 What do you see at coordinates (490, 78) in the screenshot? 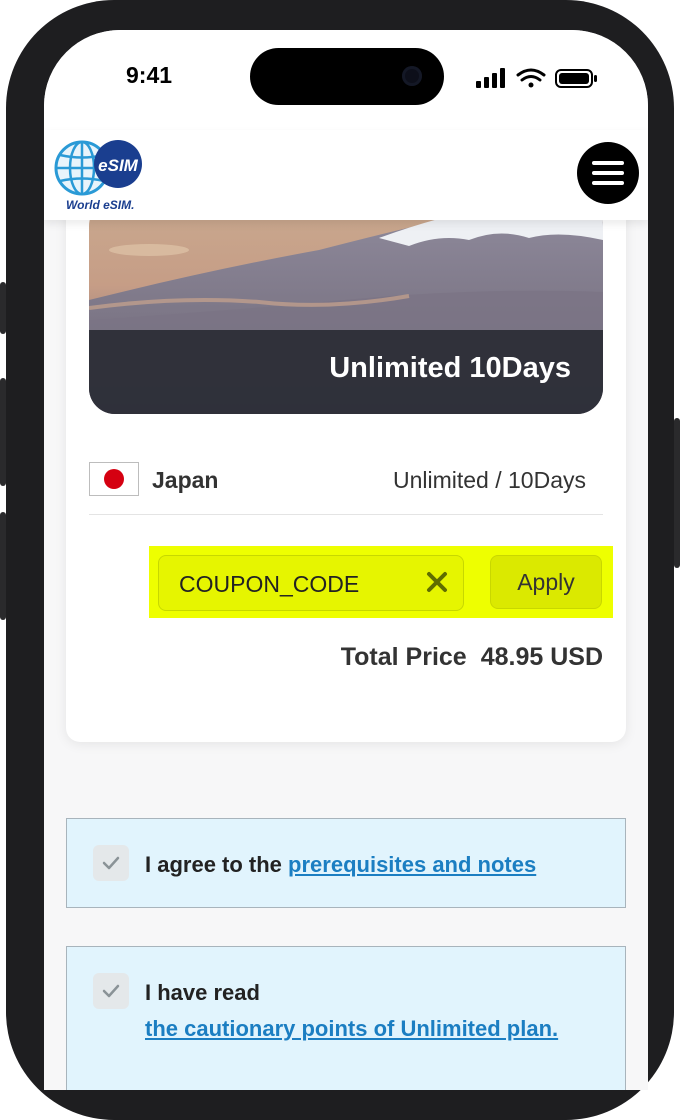
I see `signal-icon` at bounding box center [490, 78].